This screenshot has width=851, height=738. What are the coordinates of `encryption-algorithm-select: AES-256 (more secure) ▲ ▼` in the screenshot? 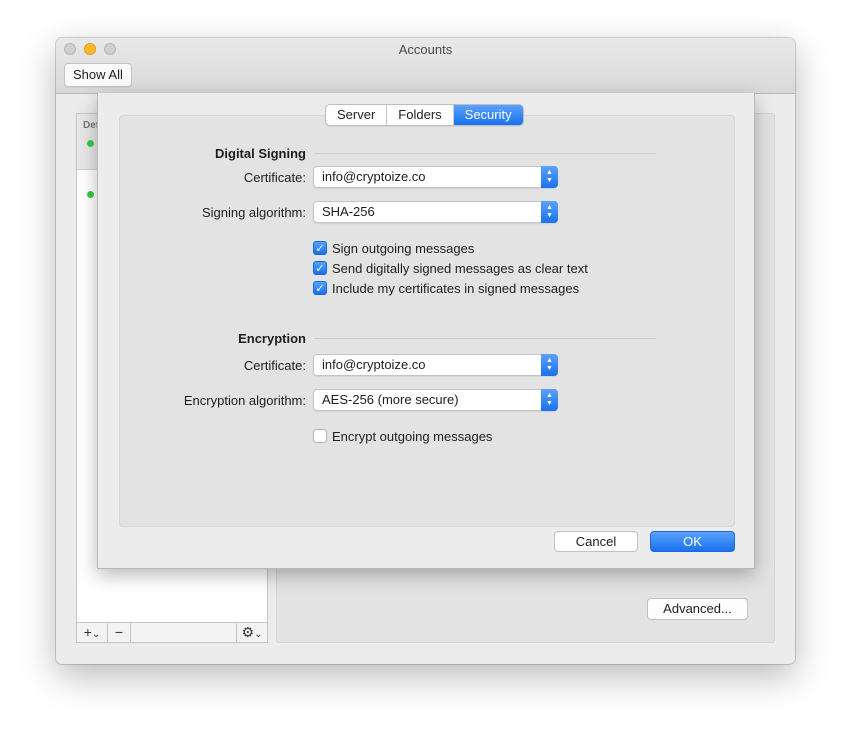 It's located at (435, 400).